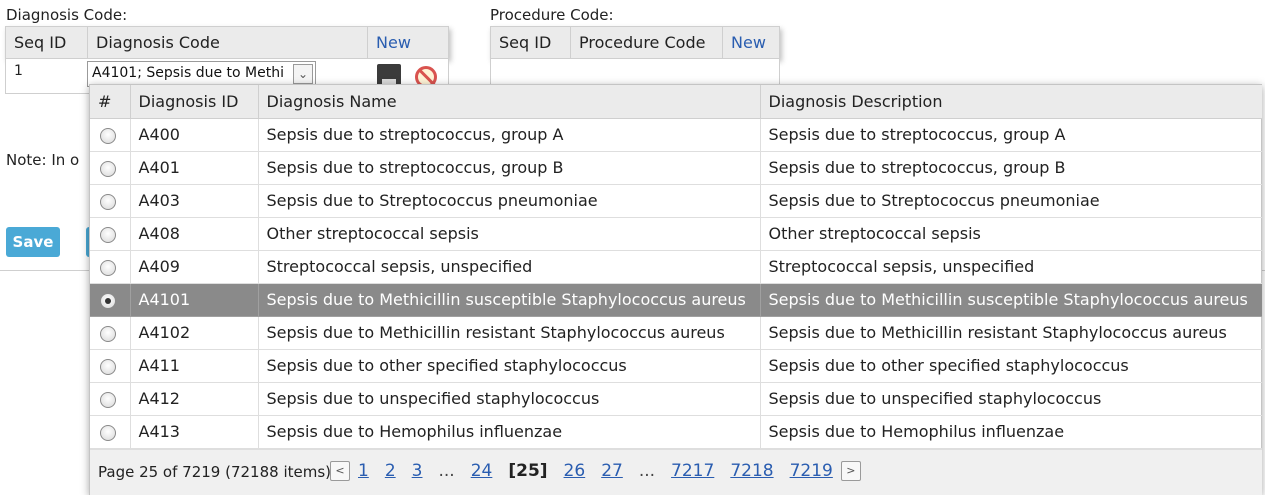  What do you see at coordinates (531, 42) in the screenshot?
I see `procedure-col-seq: Seq ID` at bounding box center [531, 42].